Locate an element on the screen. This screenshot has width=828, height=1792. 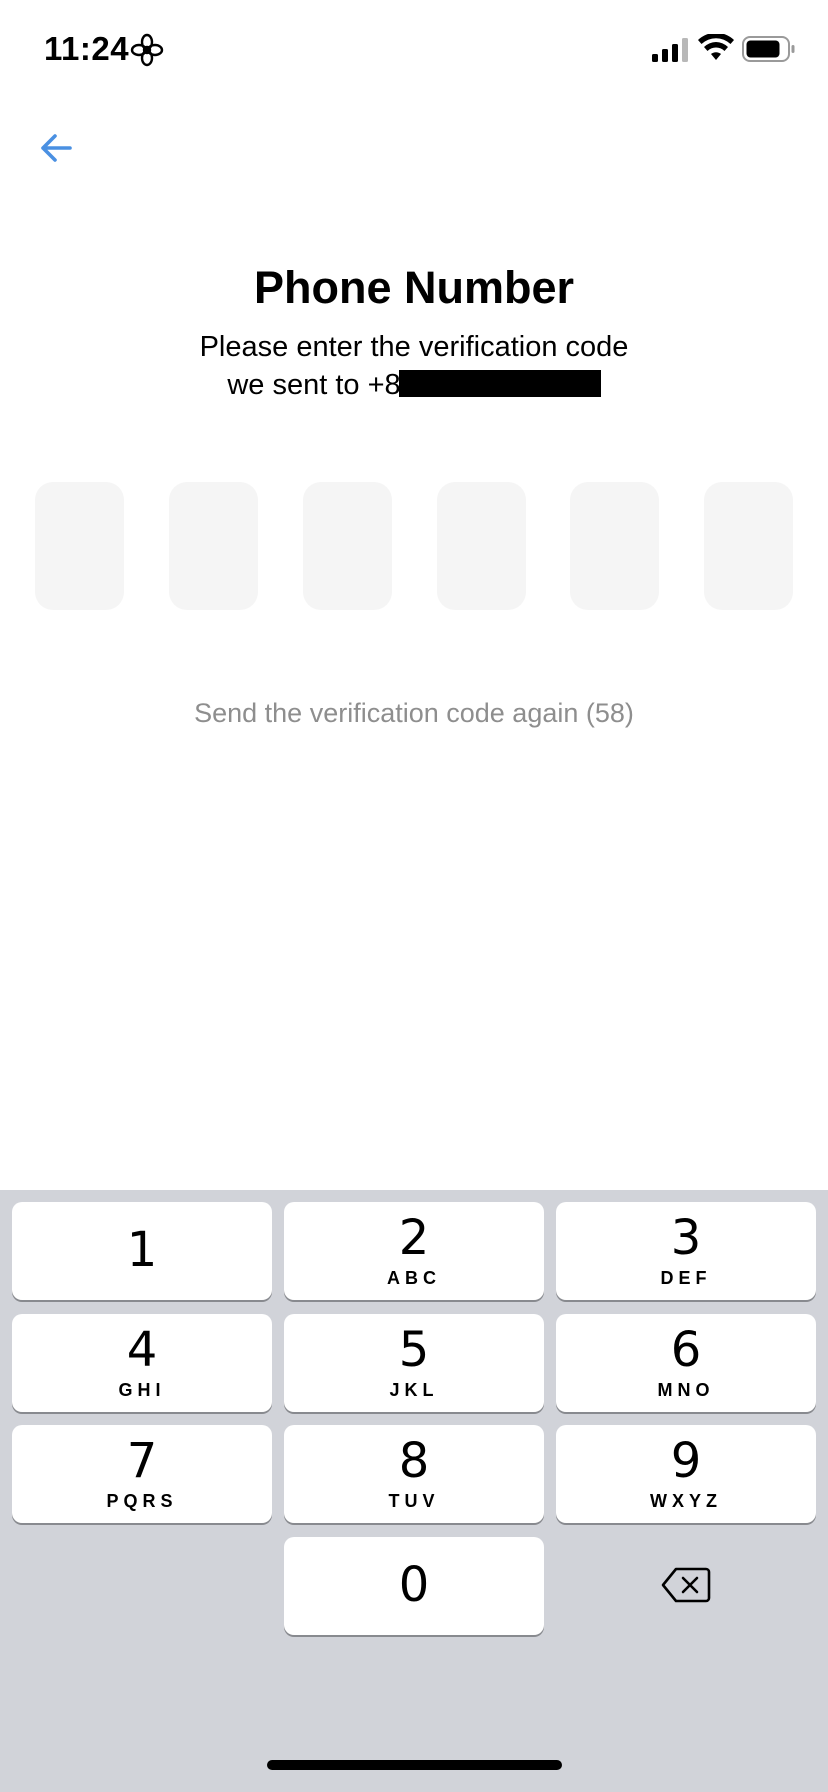
key-digit: 0 is located at coordinates (414, 1585).